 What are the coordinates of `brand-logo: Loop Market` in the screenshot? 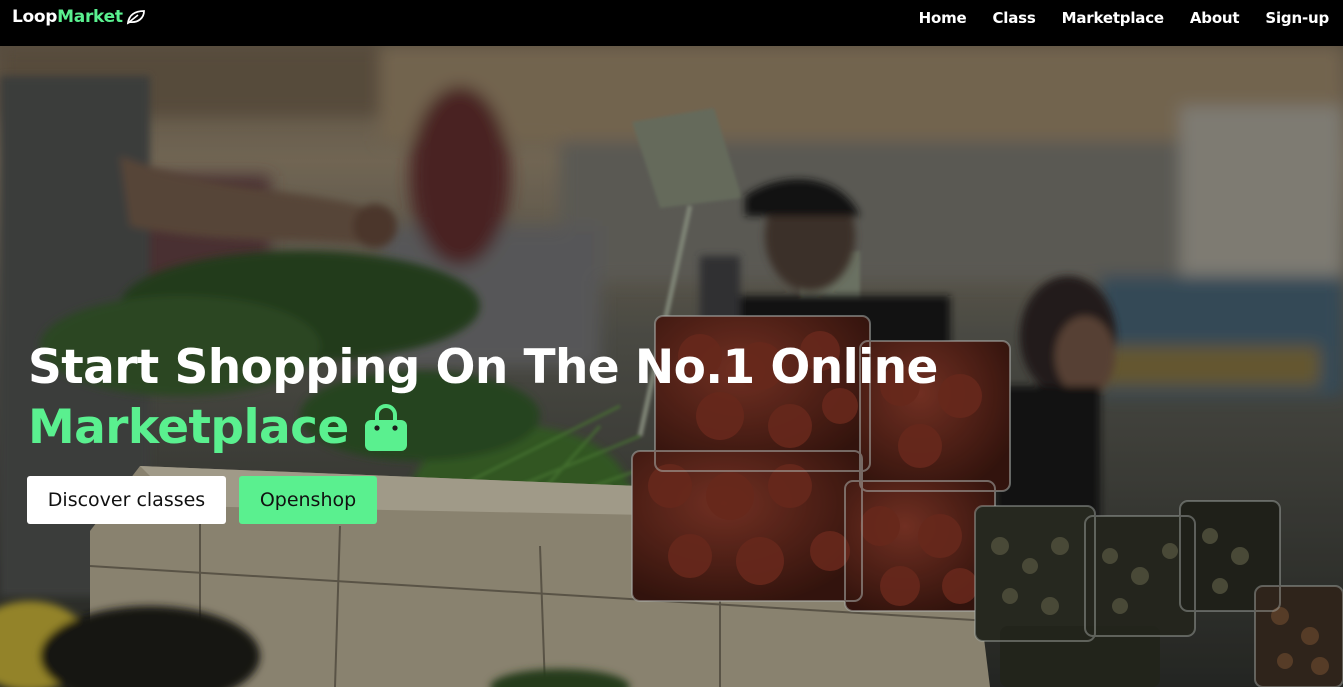 It's located at (79, 17).